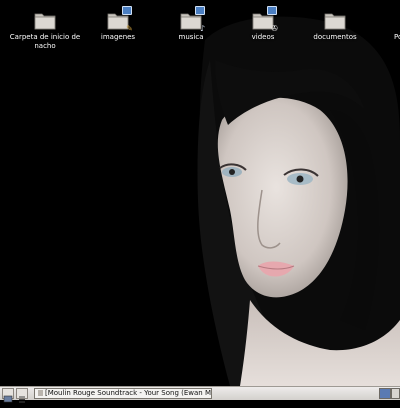 Image resolution: width=400 pixels, height=408 pixels. I want to click on workspace-2-button, so click(395, 393).